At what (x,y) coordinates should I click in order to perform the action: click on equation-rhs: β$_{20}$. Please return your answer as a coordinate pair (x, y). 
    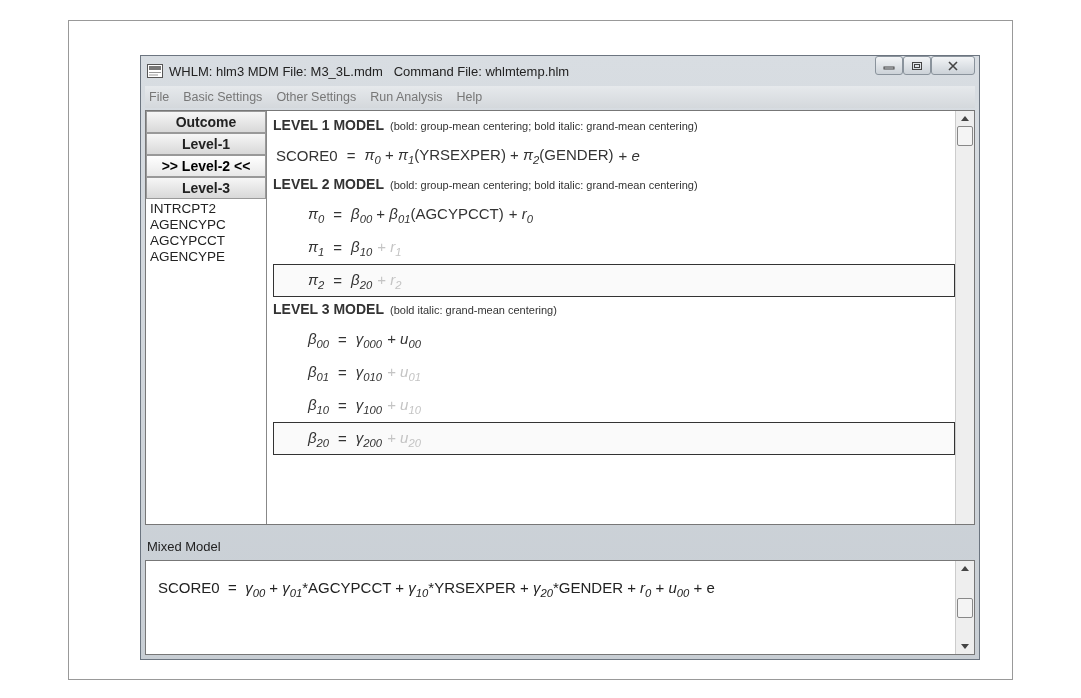
    Looking at the image, I should click on (362, 280).